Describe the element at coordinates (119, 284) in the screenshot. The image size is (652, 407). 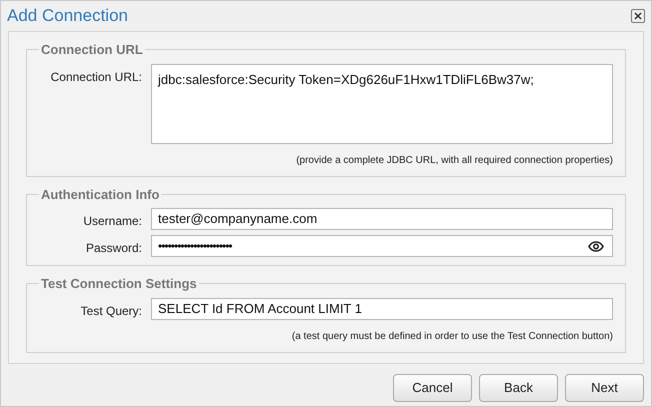
I see `group-legend: Test Connection Settings` at that location.